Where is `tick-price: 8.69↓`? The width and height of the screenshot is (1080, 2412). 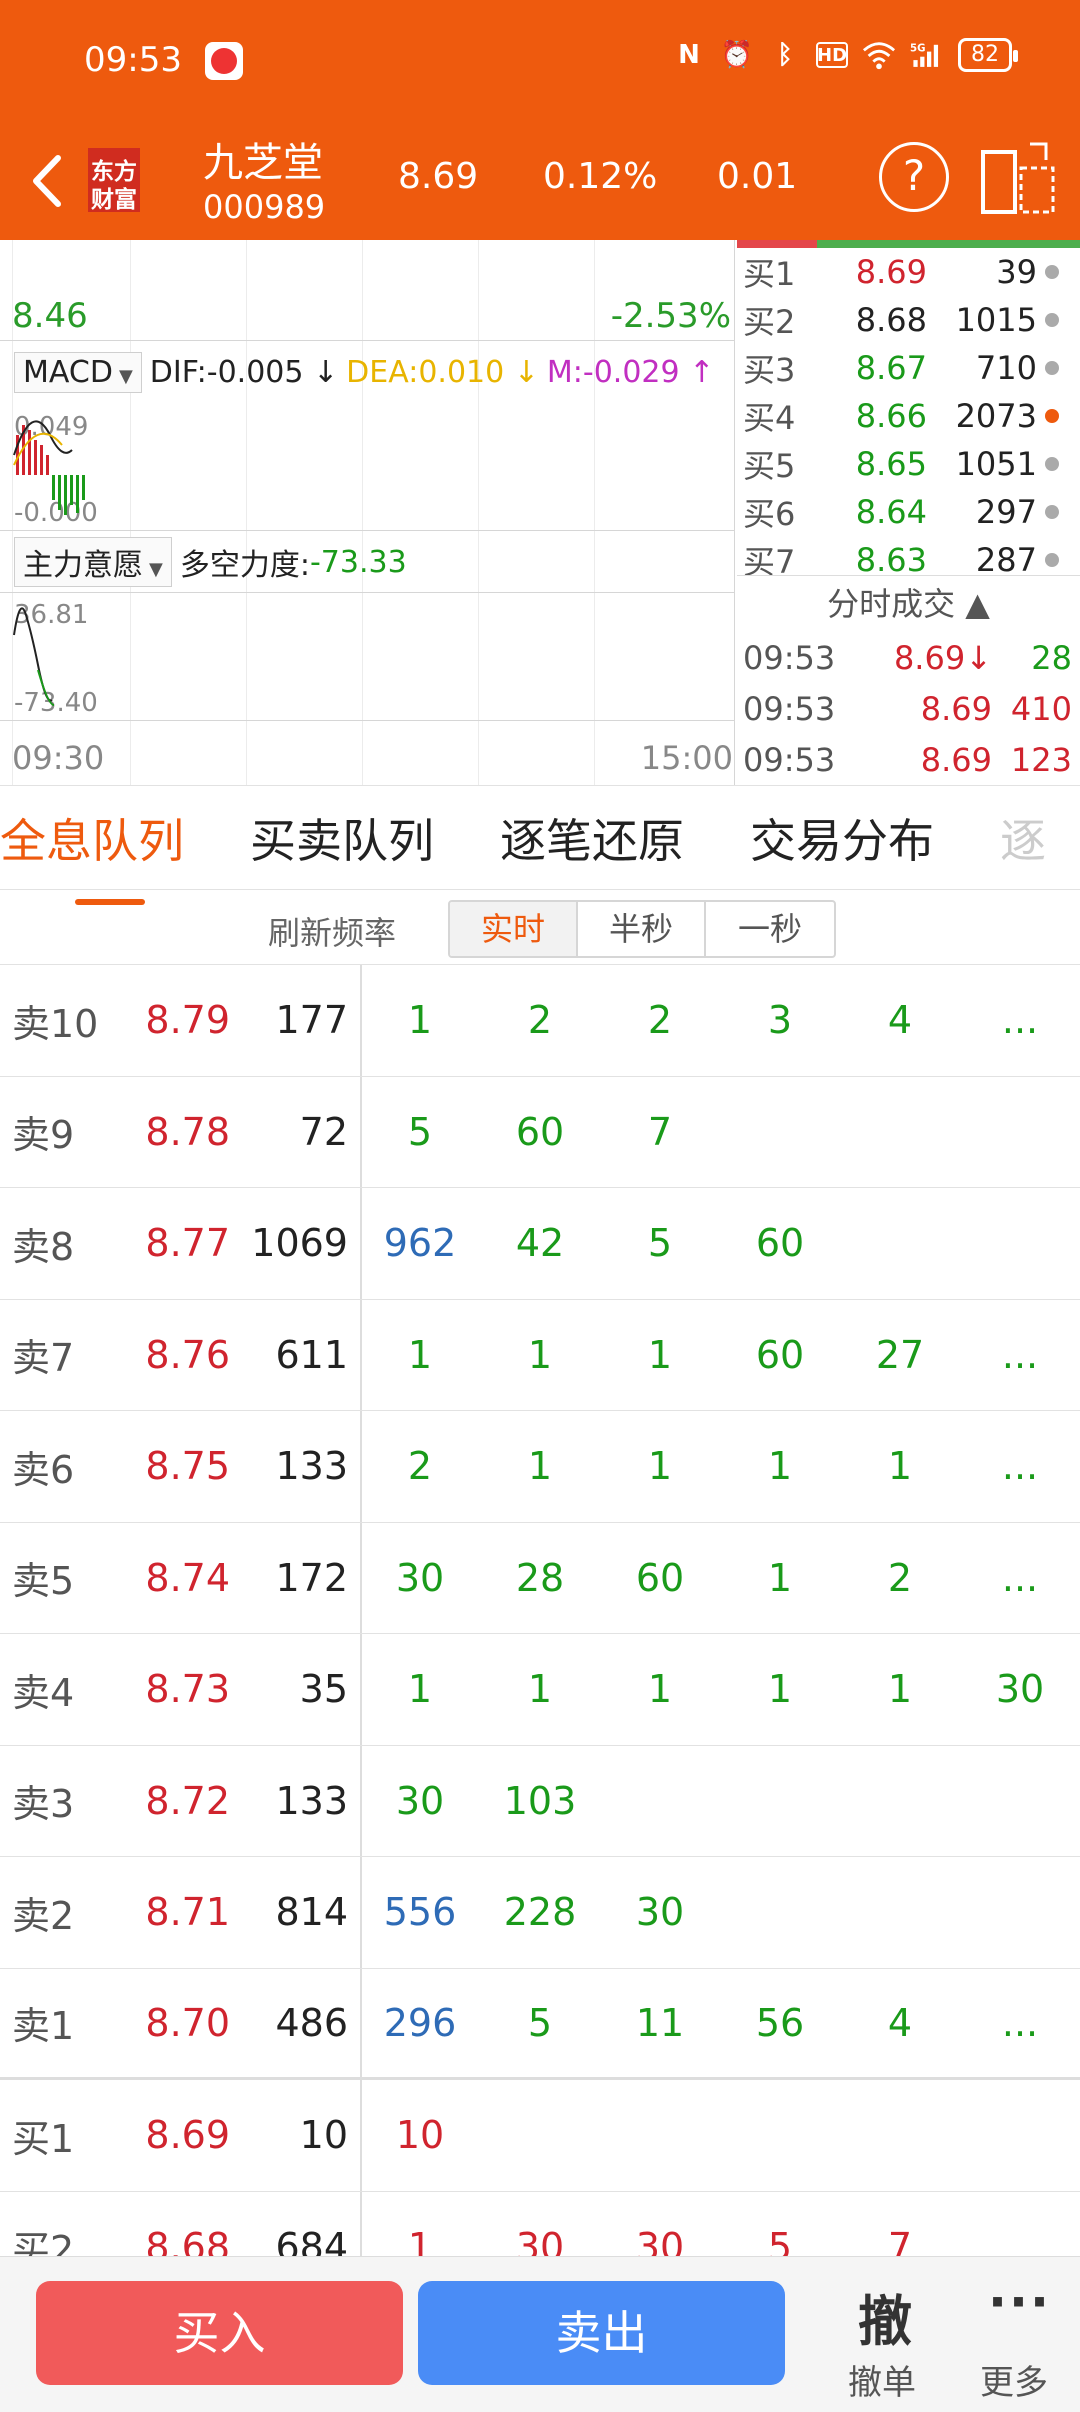
tick-price: 8.69↓ is located at coordinates (942, 657).